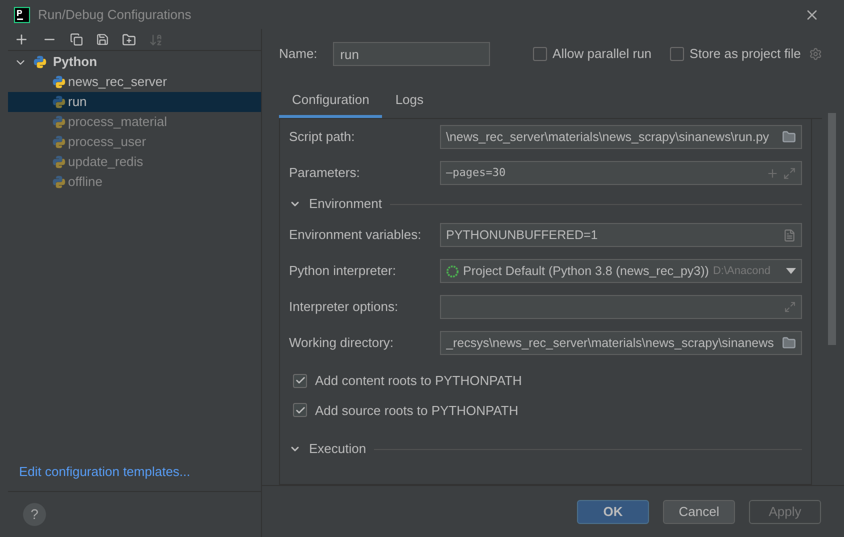  Describe the element at coordinates (602, 54) in the screenshot. I see `option-label: Allow parallel run` at that location.